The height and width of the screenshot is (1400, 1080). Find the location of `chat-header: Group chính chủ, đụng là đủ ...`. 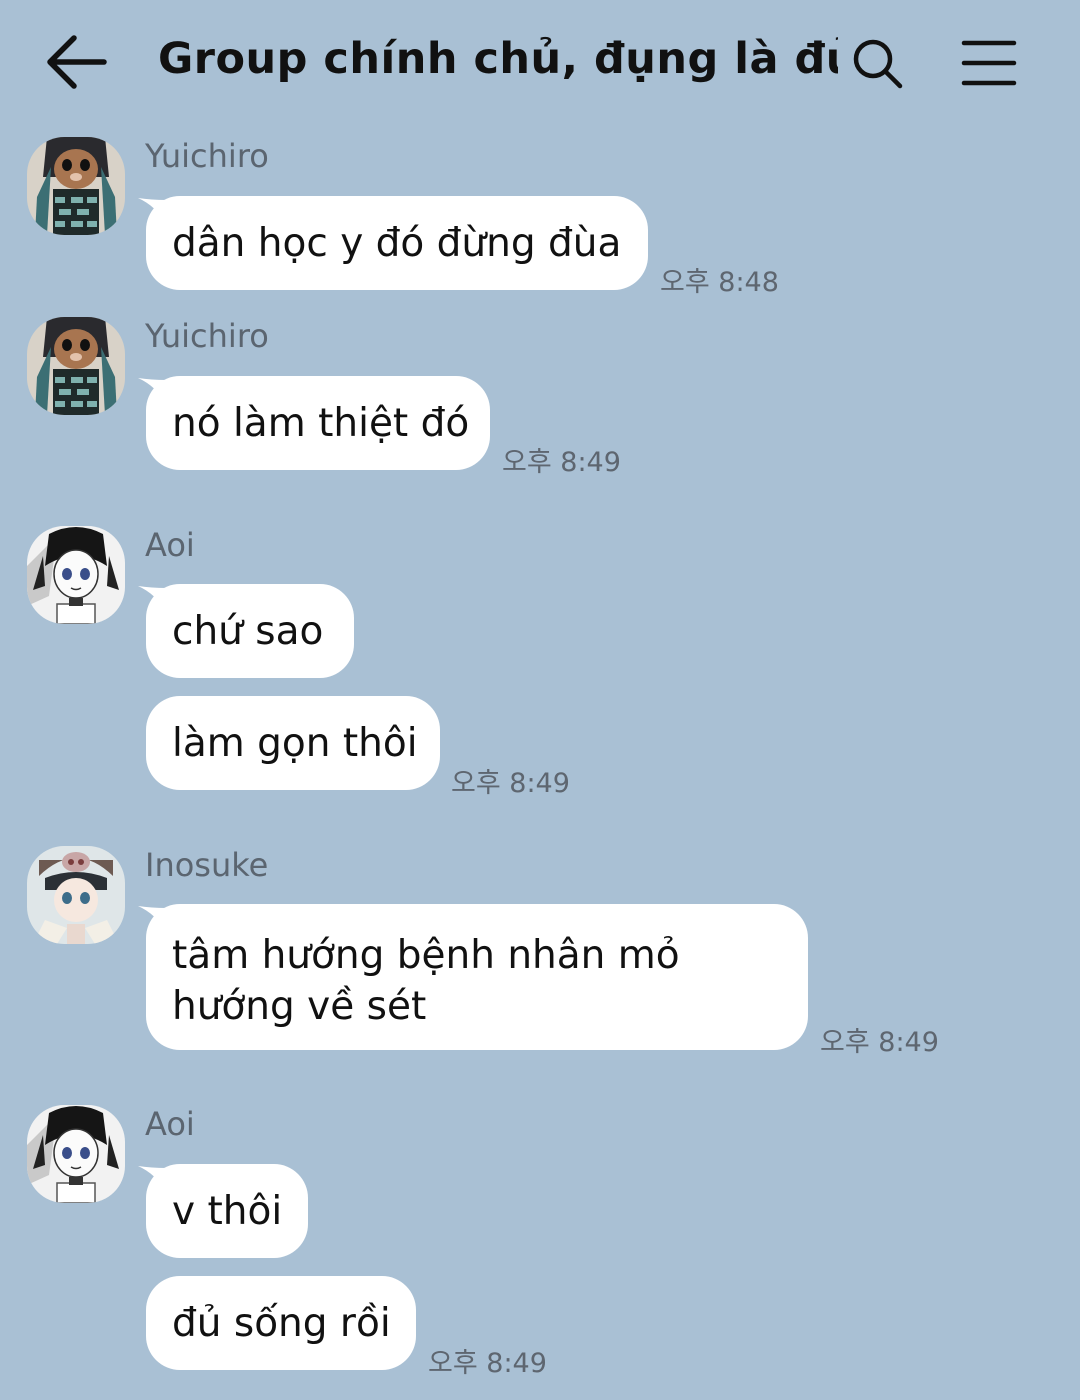

chat-header: Group chính chủ, đụng là đủ ... is located at coordinates (540, 62).